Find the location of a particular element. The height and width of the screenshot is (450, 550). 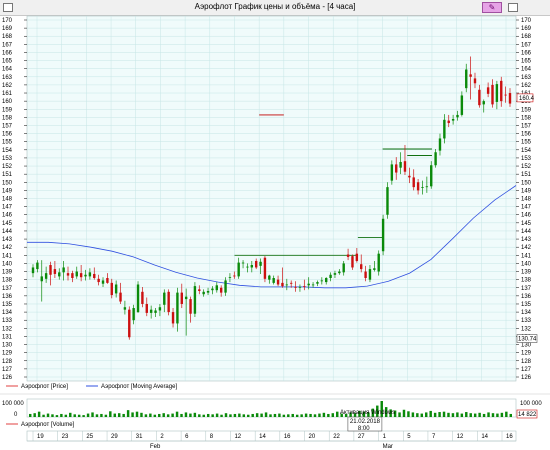

legend-label: Аэрофлот [Moving Average] is located at coordinates (139, 387).